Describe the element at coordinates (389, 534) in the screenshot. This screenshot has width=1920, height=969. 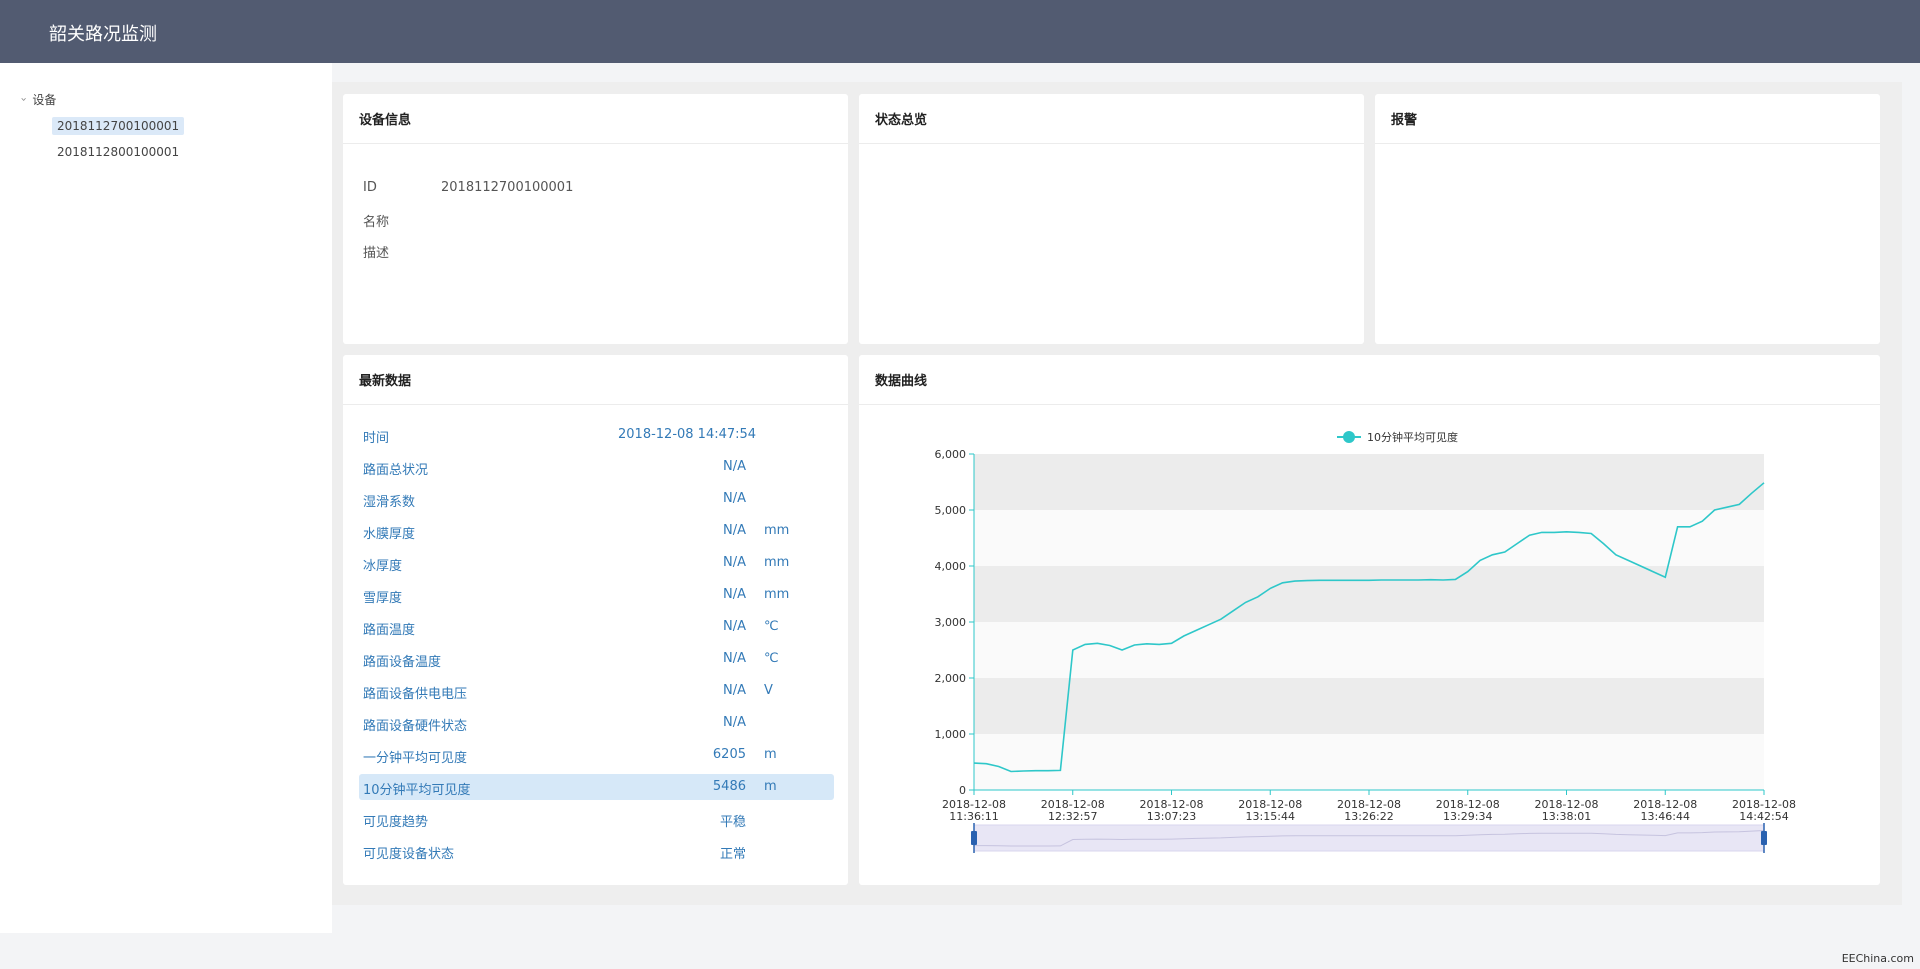
I see `latest-data-label: 水膜厚度` at that location.